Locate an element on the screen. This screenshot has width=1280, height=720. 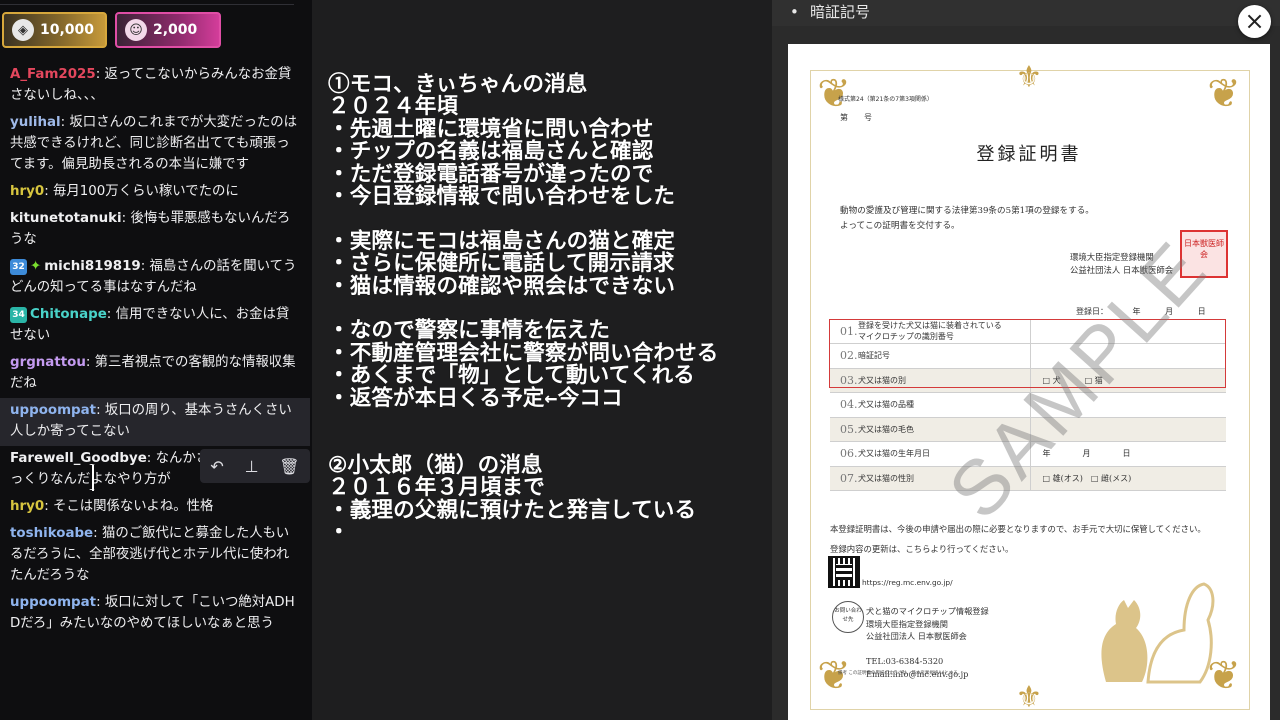
sparkle-badge-icon: ✦ is located at coordinates (35, 266).